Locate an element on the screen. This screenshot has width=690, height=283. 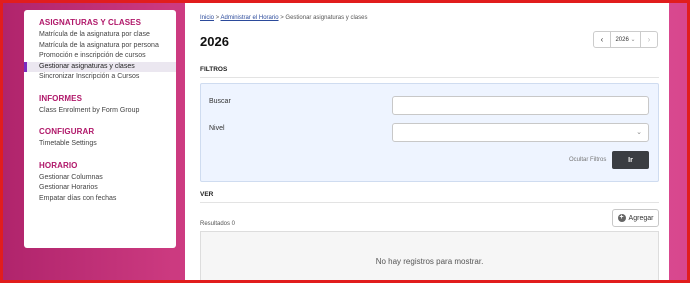
sidebar-item: Timetable Settings is located at coordinates (100, 144).